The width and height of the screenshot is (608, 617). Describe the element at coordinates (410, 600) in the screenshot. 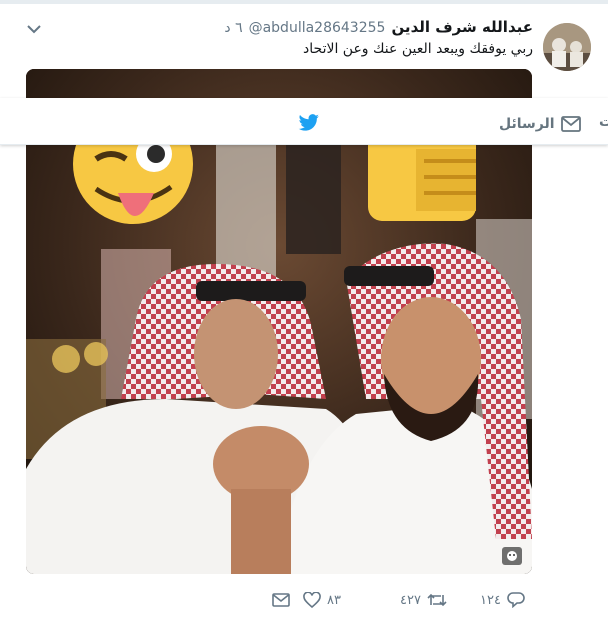

I see `retweet-count: ٤٢٧` at that location.